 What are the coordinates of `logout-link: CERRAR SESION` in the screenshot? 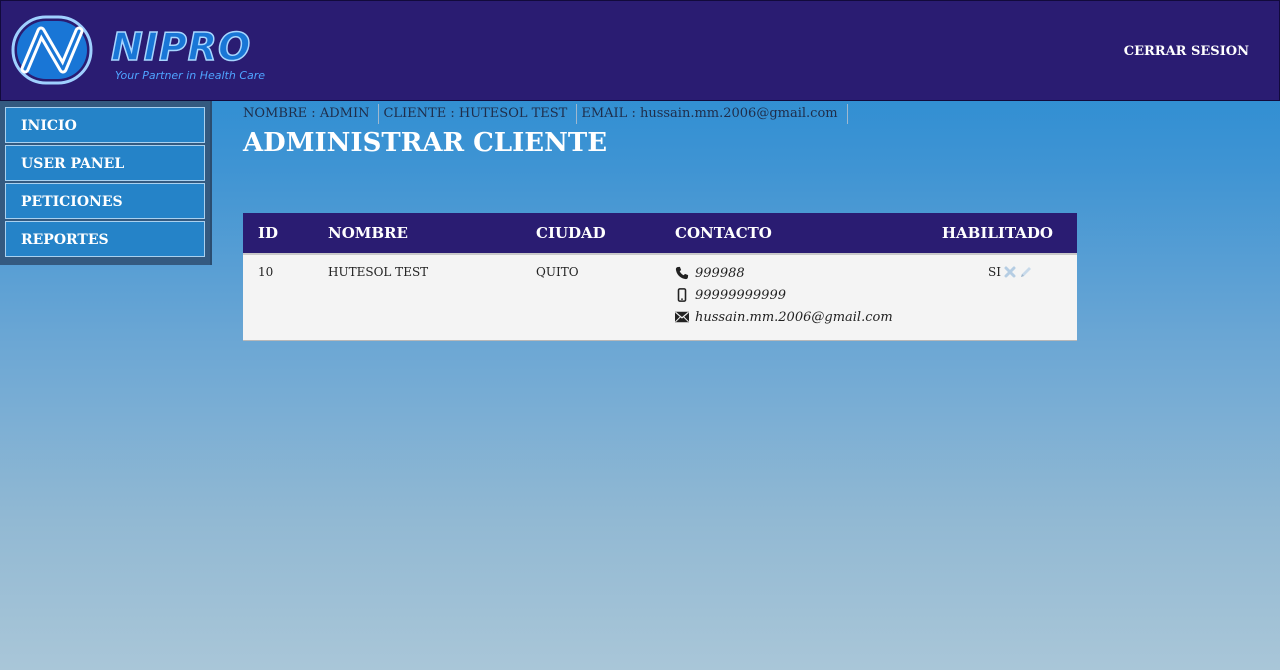 It's located at (1186, 51).